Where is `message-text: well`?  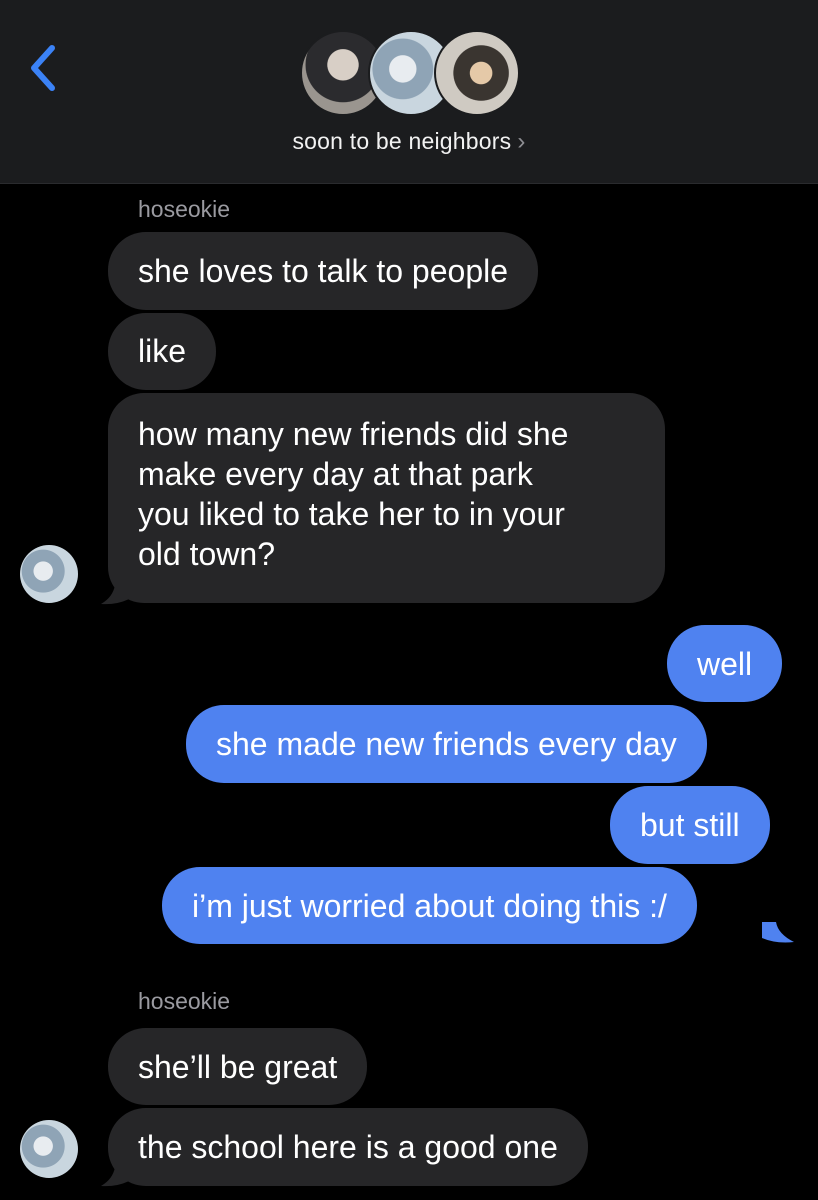
message-text: well is located at coordinates (725, 664).